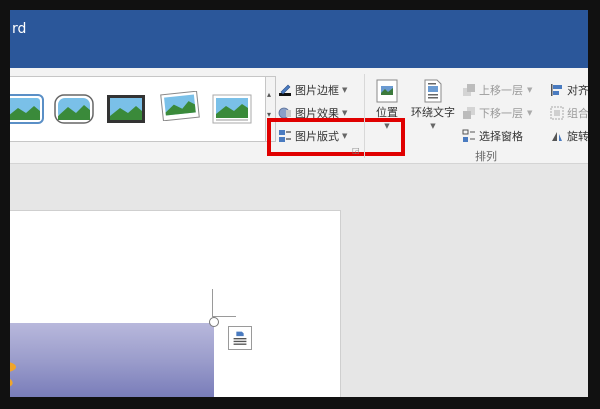 This screenshot has height=409, width=600. What do you see at coordinates (19, 29) in the screenshot?
I see `window-title: rd` at bounding box center [19, 29].